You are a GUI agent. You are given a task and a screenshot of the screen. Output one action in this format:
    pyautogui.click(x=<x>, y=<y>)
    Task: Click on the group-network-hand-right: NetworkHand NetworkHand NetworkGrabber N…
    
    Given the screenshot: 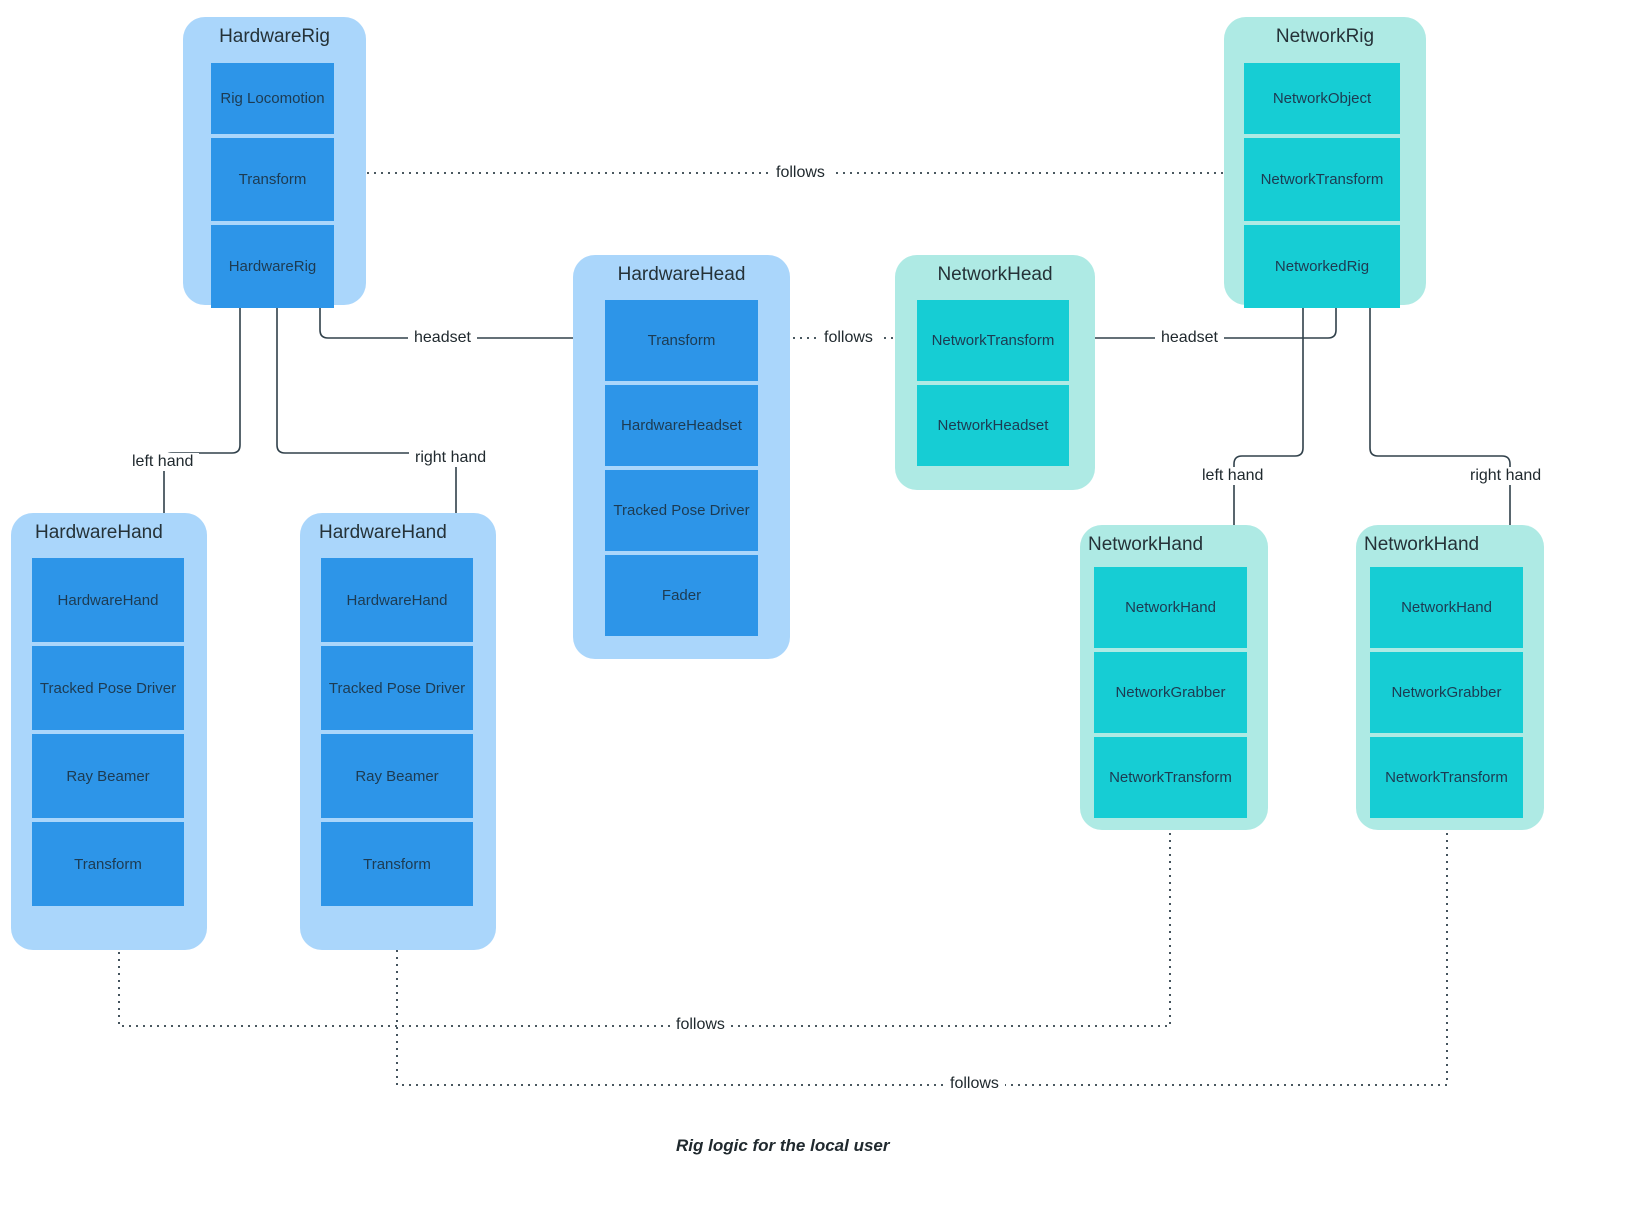 What is the action you would take?
    pyautogui.click(x=1450, y=677)
    